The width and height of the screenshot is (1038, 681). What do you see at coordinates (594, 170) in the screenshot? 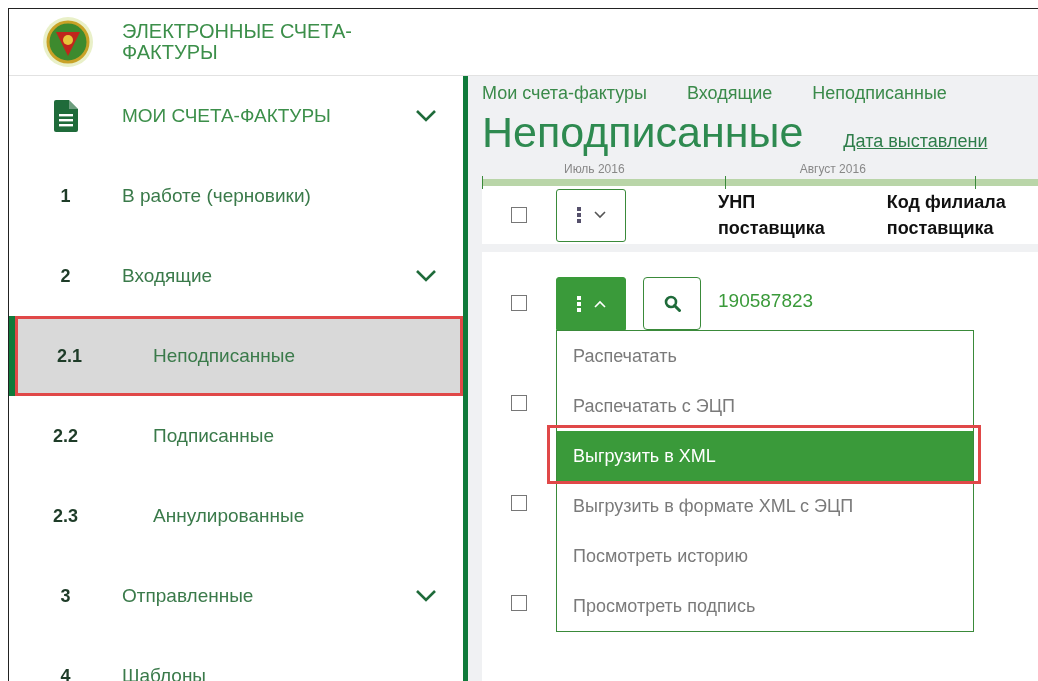
I see `month-label: Июль 2016` at bounding box center [594, 170].